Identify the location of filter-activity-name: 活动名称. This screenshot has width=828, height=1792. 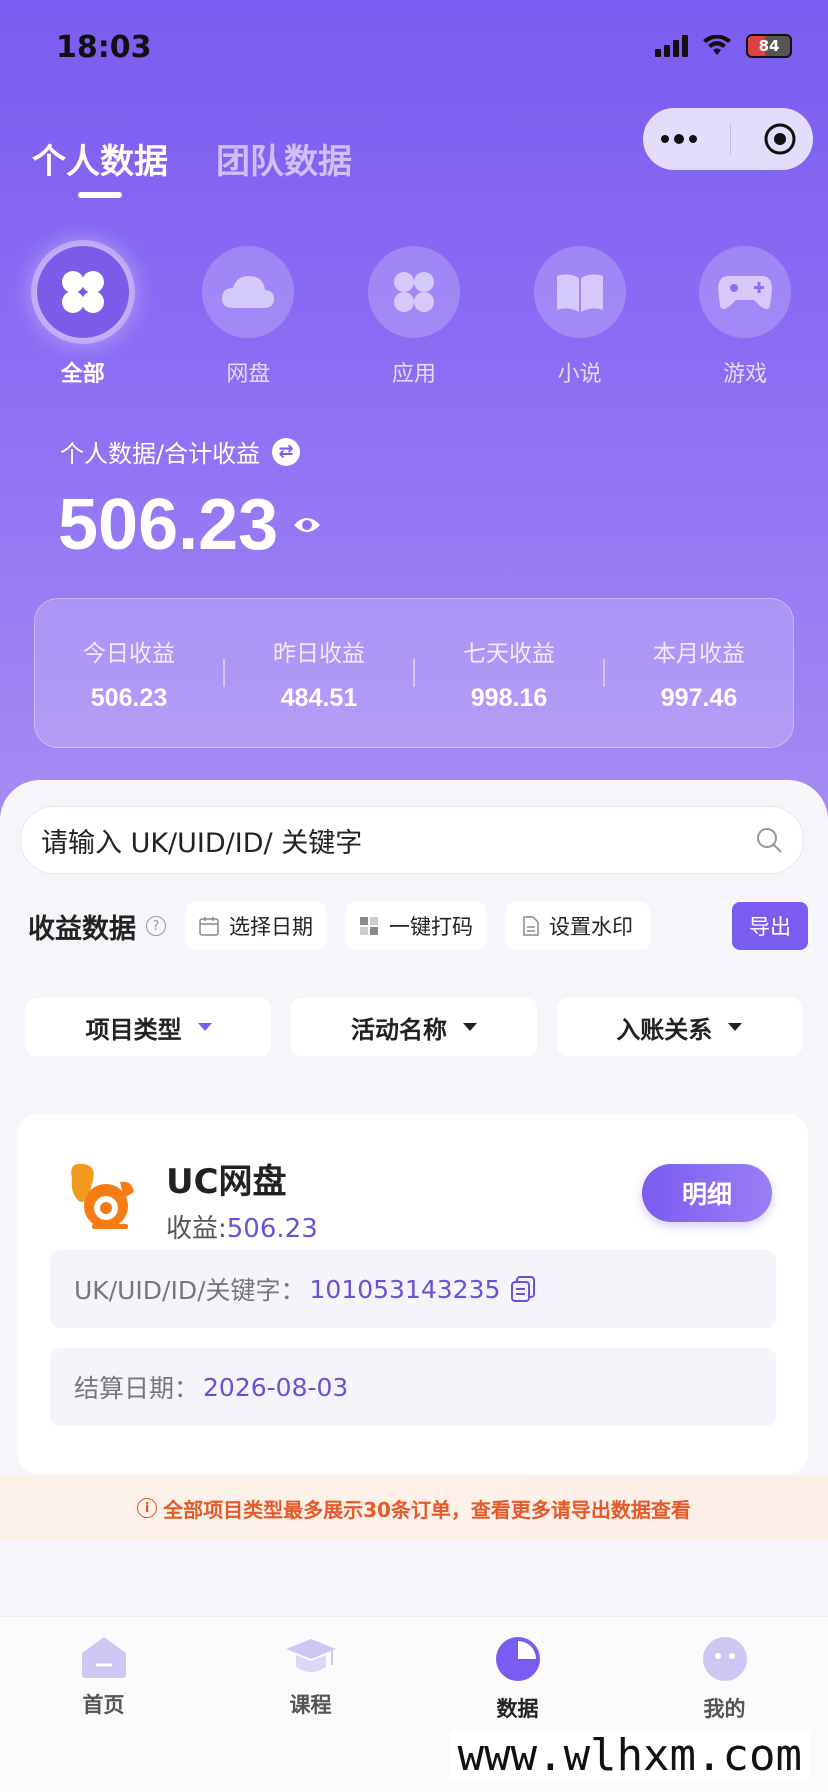
(414, 1027).